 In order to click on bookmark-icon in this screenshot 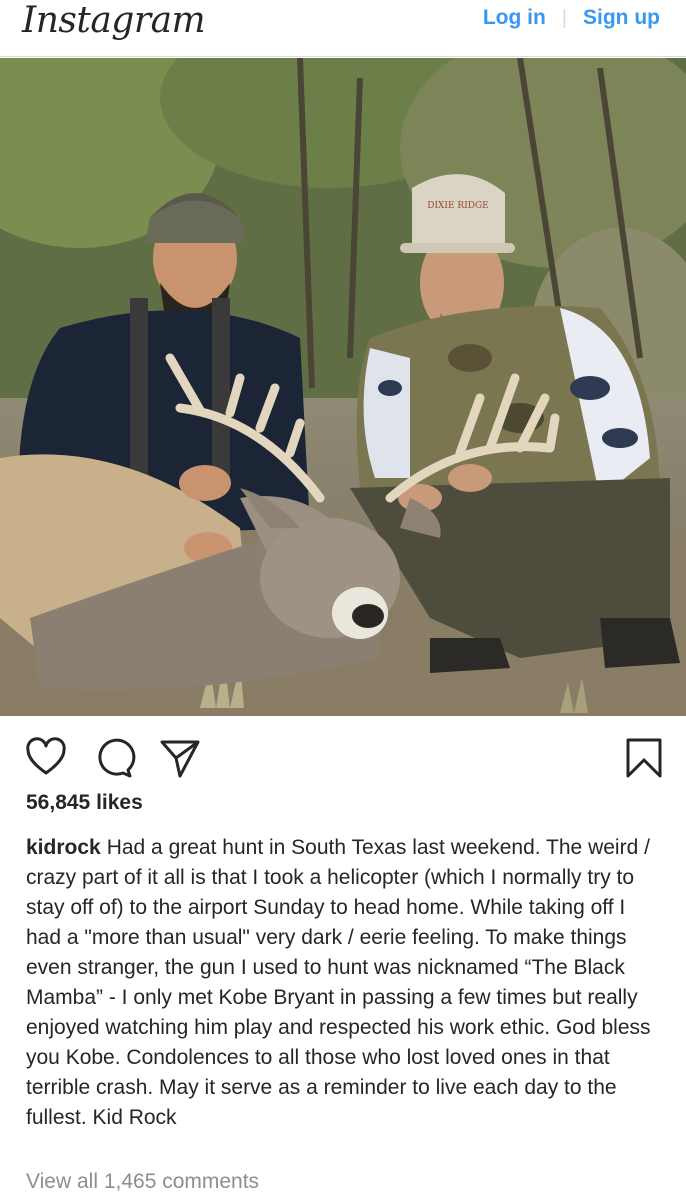, I will do `click(644, 758)`.